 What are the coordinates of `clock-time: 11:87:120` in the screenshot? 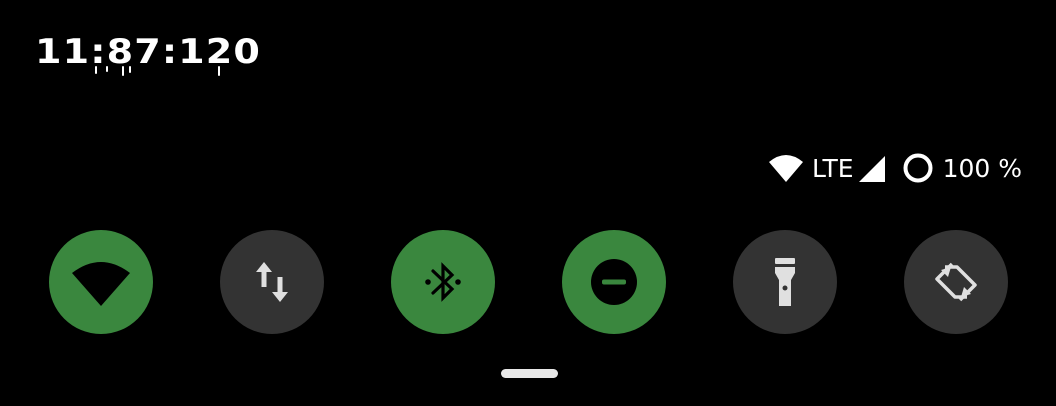 It's located at (148, 52).